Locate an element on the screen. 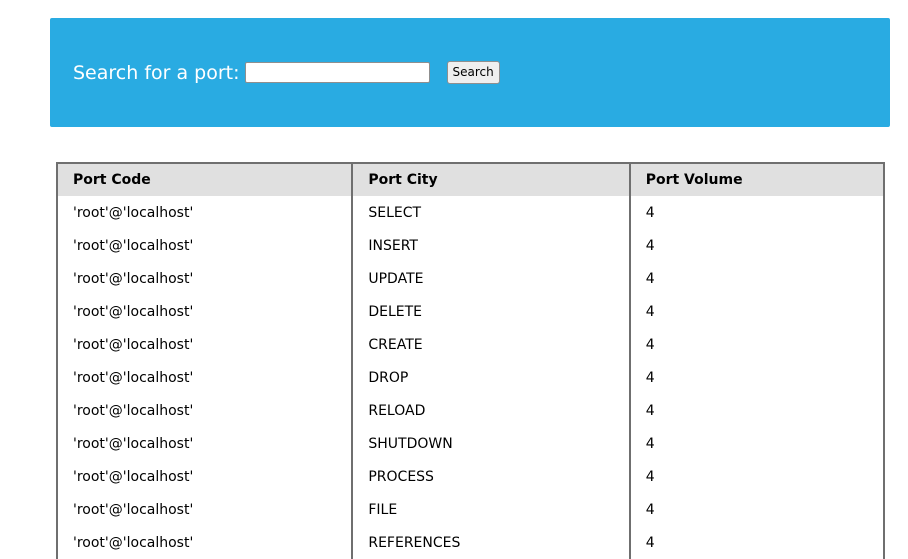 The height and width of the screenshot is (559, 908). search-label: Search for a port: is located at coordinates (156, 72).